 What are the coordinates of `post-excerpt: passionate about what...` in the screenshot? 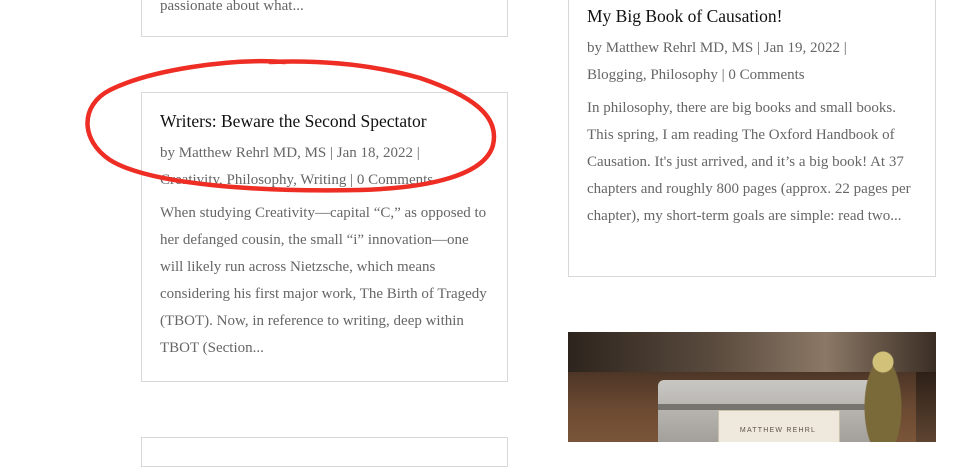 It's located at (232, 7).